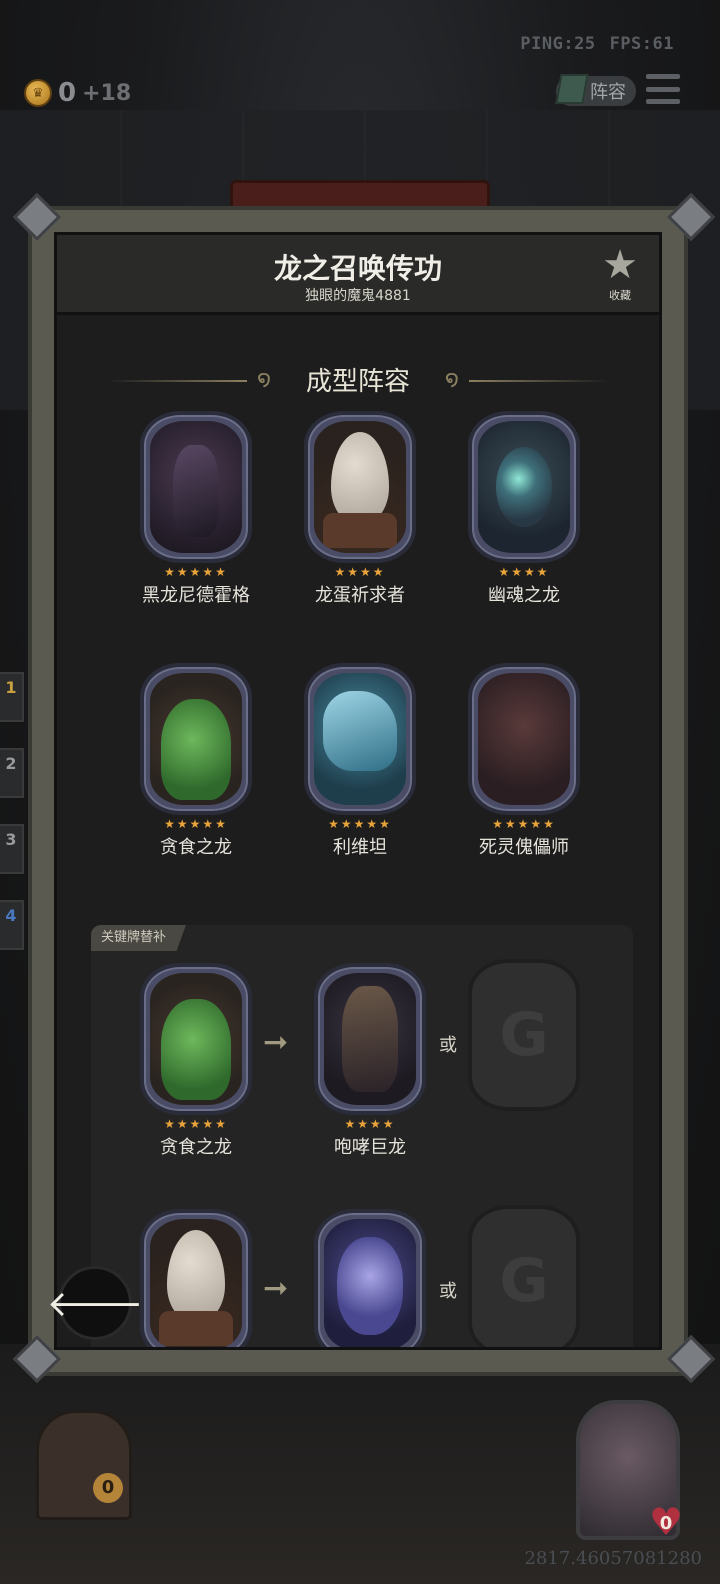 This screenshot has height=1584, width=720. What do you see at coordinates (77, 93) in the screenshot?
I see `coin-display: ♛ 0 +18` at bounding box center [77, 93].